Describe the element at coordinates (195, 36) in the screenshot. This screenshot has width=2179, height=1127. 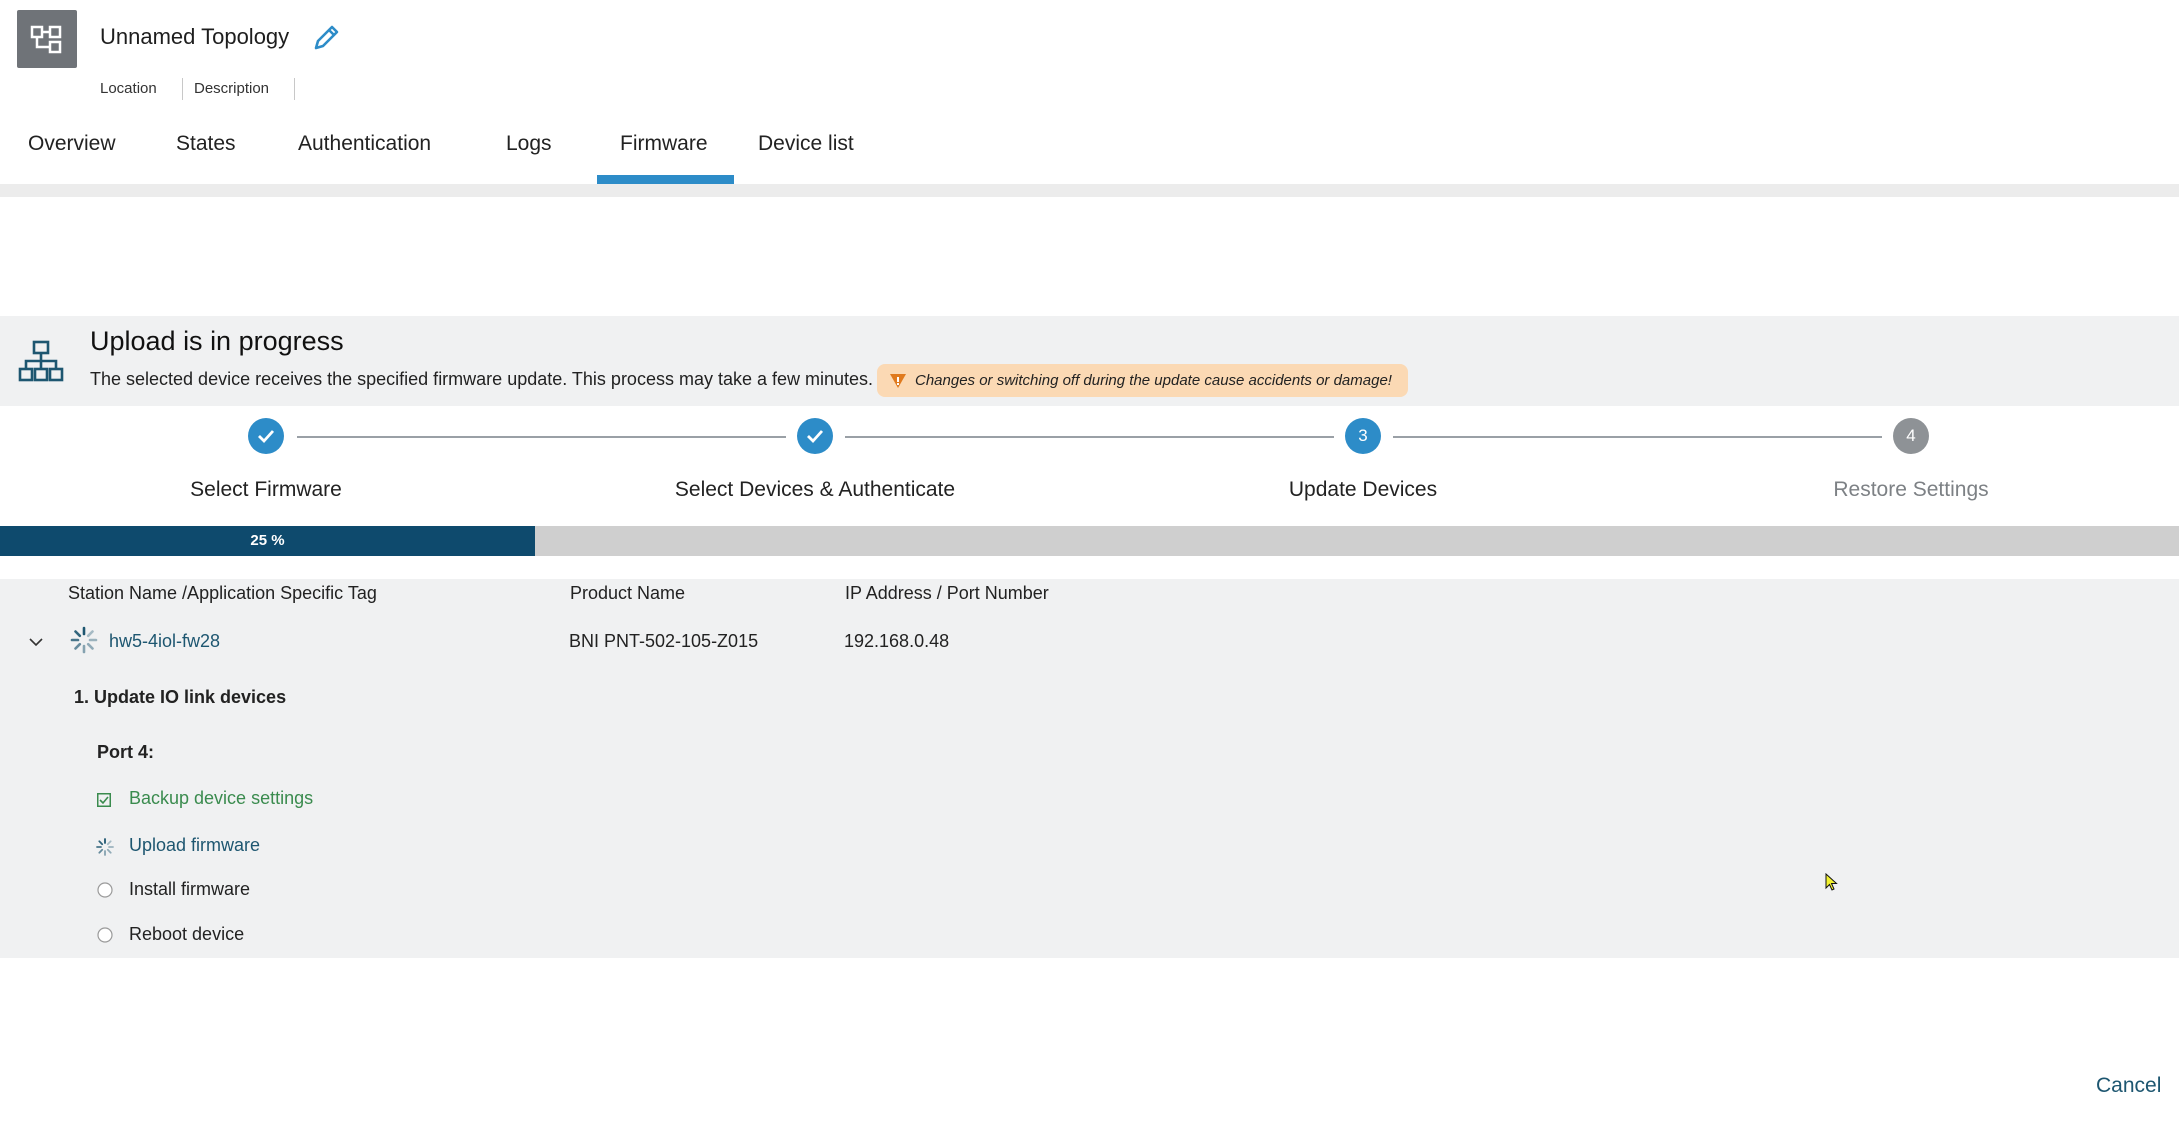
I see `page-title: Unnamed Topology` at that location.